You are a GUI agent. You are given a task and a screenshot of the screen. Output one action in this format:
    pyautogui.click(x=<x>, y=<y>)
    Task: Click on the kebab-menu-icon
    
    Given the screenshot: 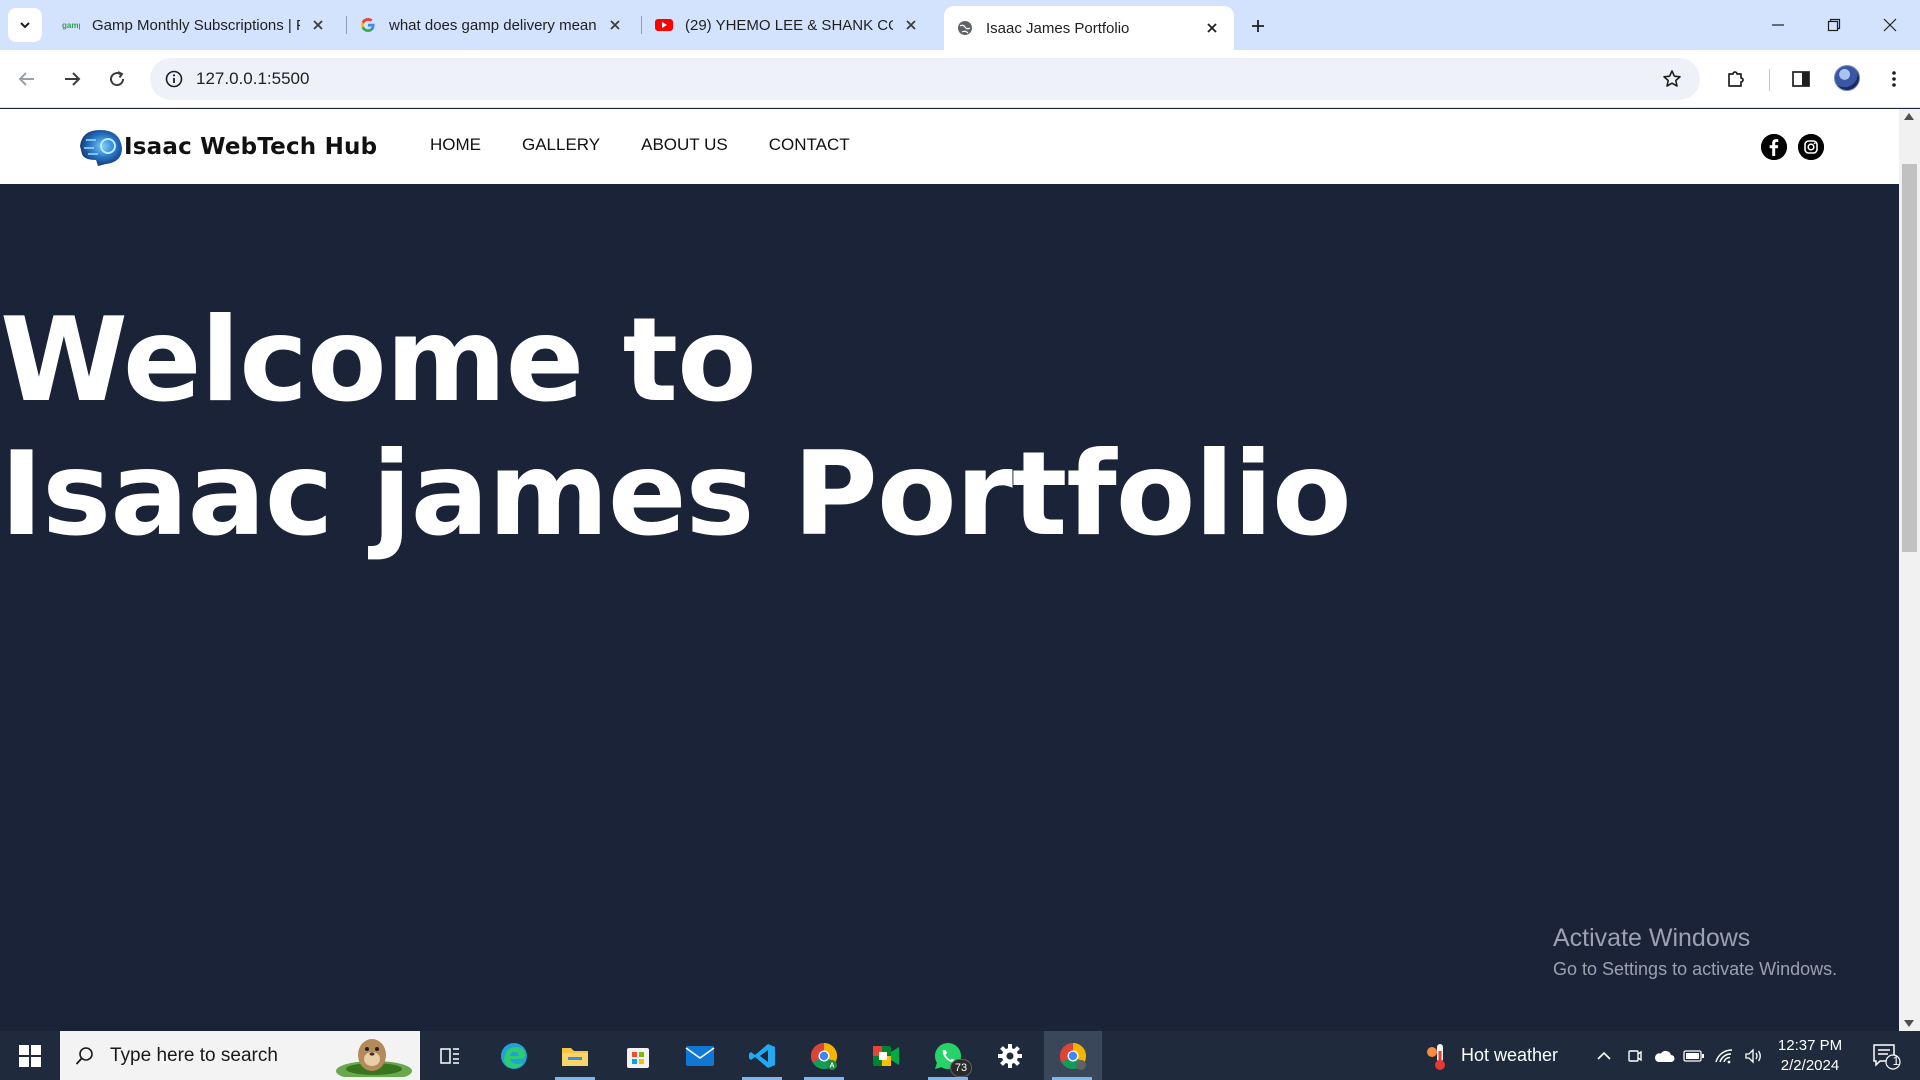 What is the action you would take?
    pyautogui.click(x=1894, y=79)
    